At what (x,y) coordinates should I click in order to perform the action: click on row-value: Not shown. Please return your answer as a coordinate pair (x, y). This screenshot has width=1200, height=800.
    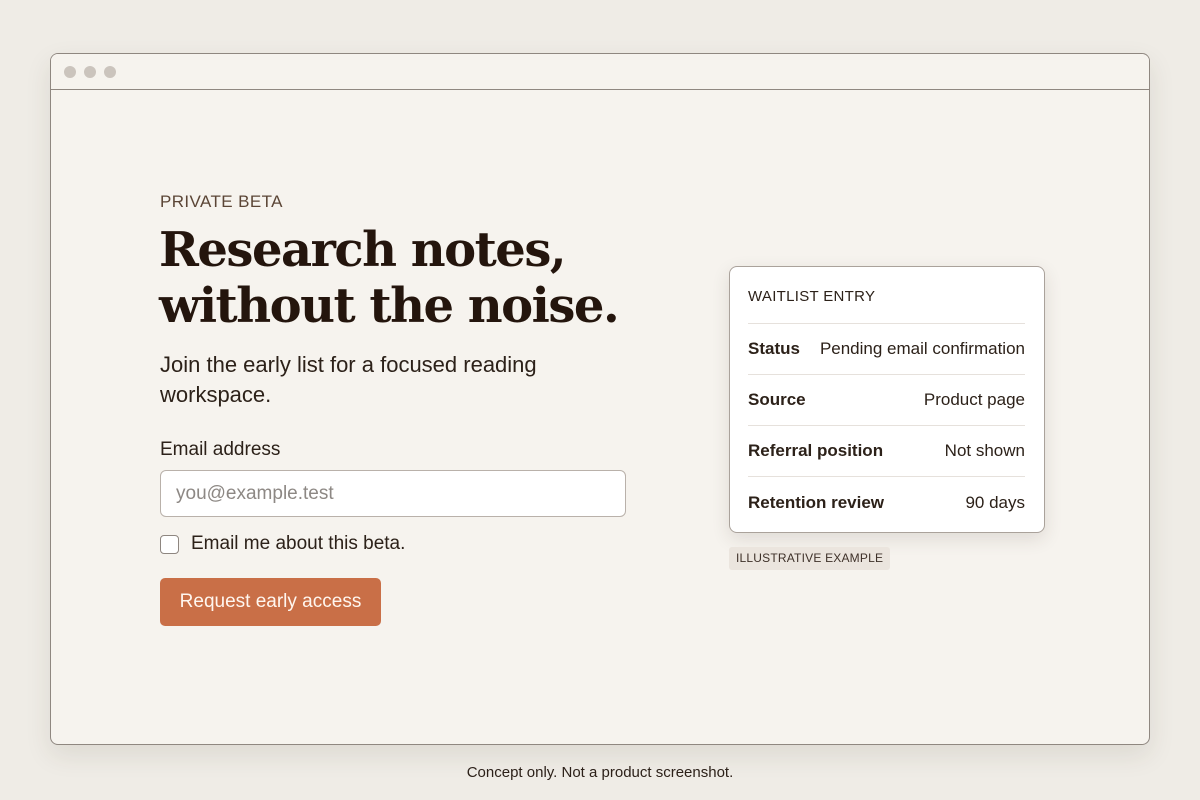
    Looking at the image, I should click on (984, 450).